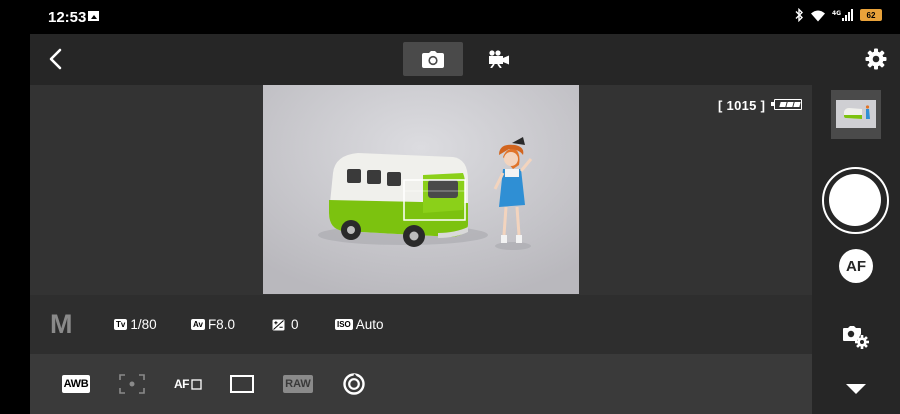 The width and height of the screenshot is (900, 414). I want to click on metering-icon, so click(132, 384).